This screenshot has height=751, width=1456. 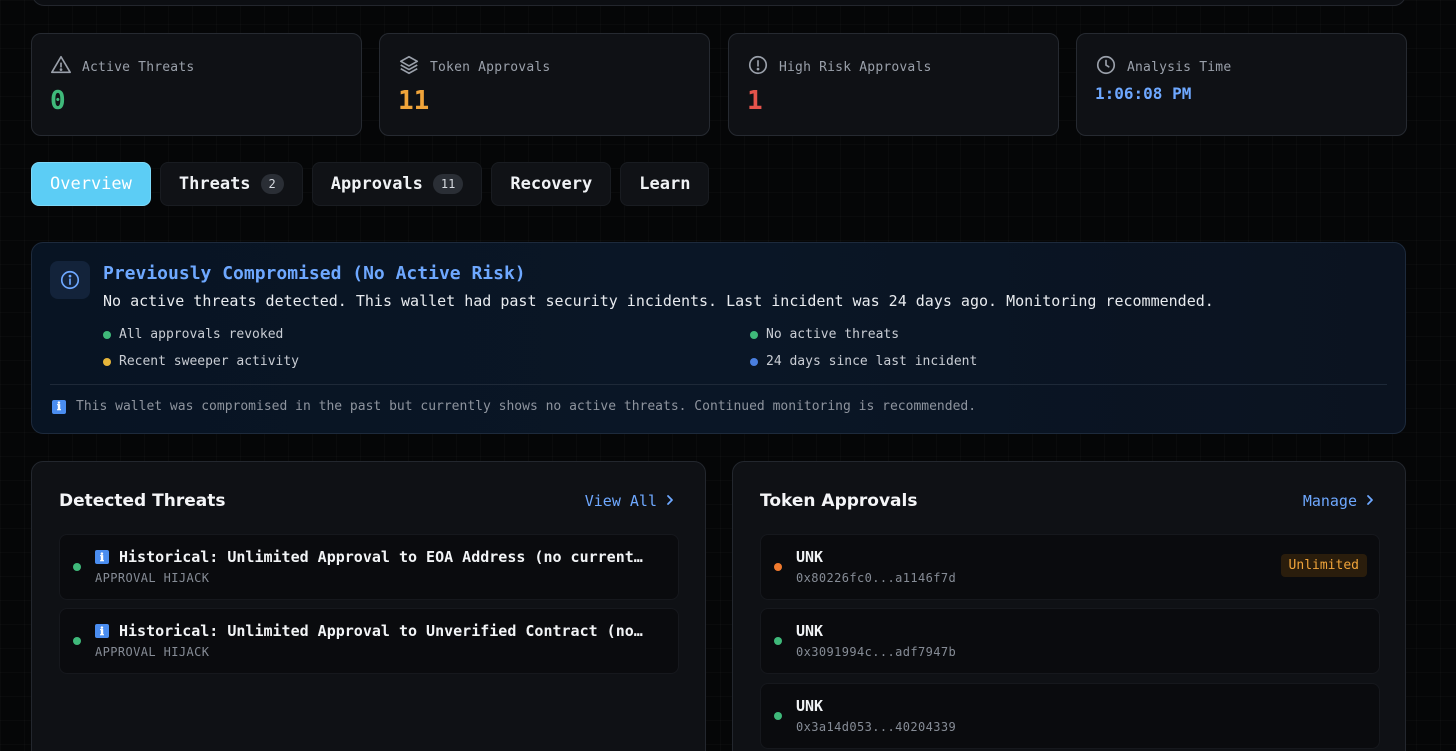 What do you see at coordinates (839, 501) in the screenshot?
I see `panel-title: Token Approvals` at bounding box center [839, 501].